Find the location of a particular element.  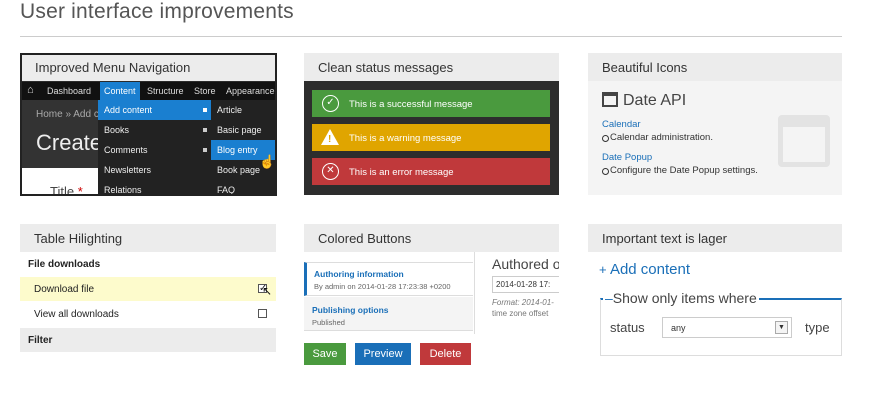

authored-on-label: Authored o is located at coordinates (525, 264).